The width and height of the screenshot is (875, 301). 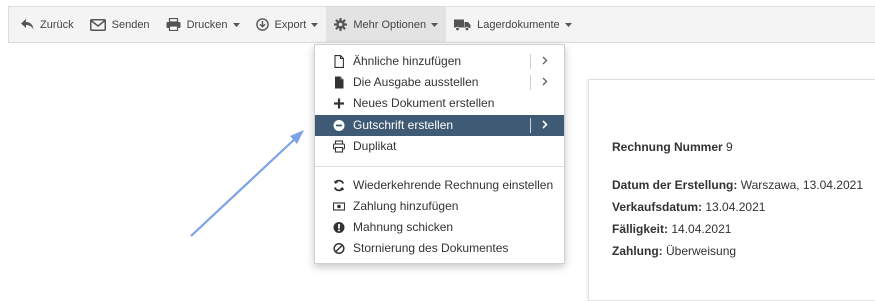 I want to click on menu-item-label: Neues Dokument erstellen, so click(x=424, y=103).